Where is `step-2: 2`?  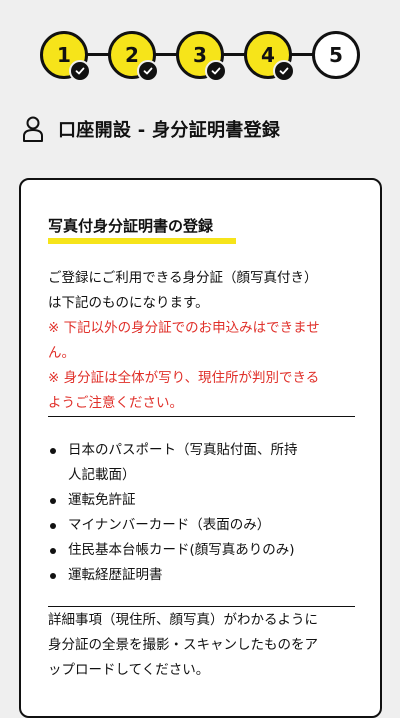 step-2: 2 is located at coordinates (133, 56).